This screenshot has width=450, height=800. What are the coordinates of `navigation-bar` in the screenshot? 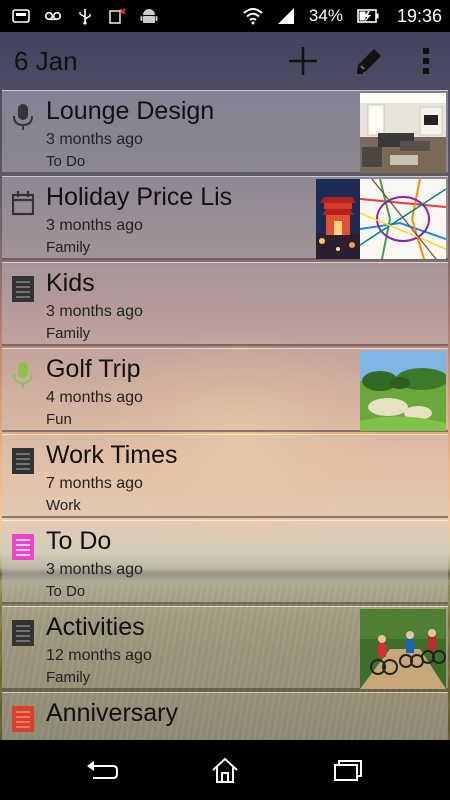 It's located at (225, 770).